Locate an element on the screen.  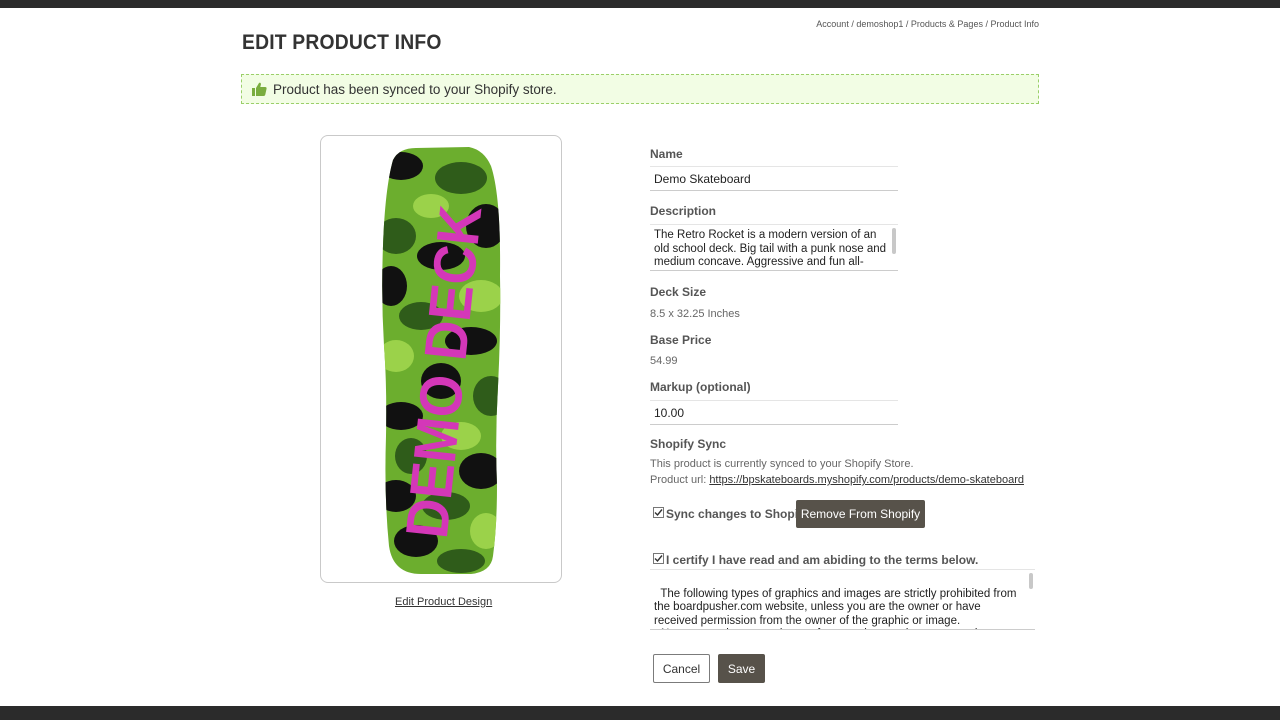
product-url-label: Product url: is located at coordinates (678, 480).